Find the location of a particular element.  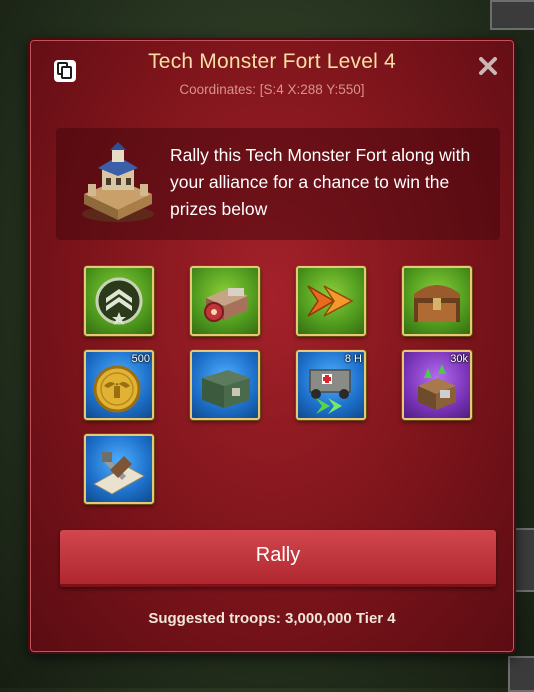

speedup-arrows-icon is located at coordinates (330, 301).